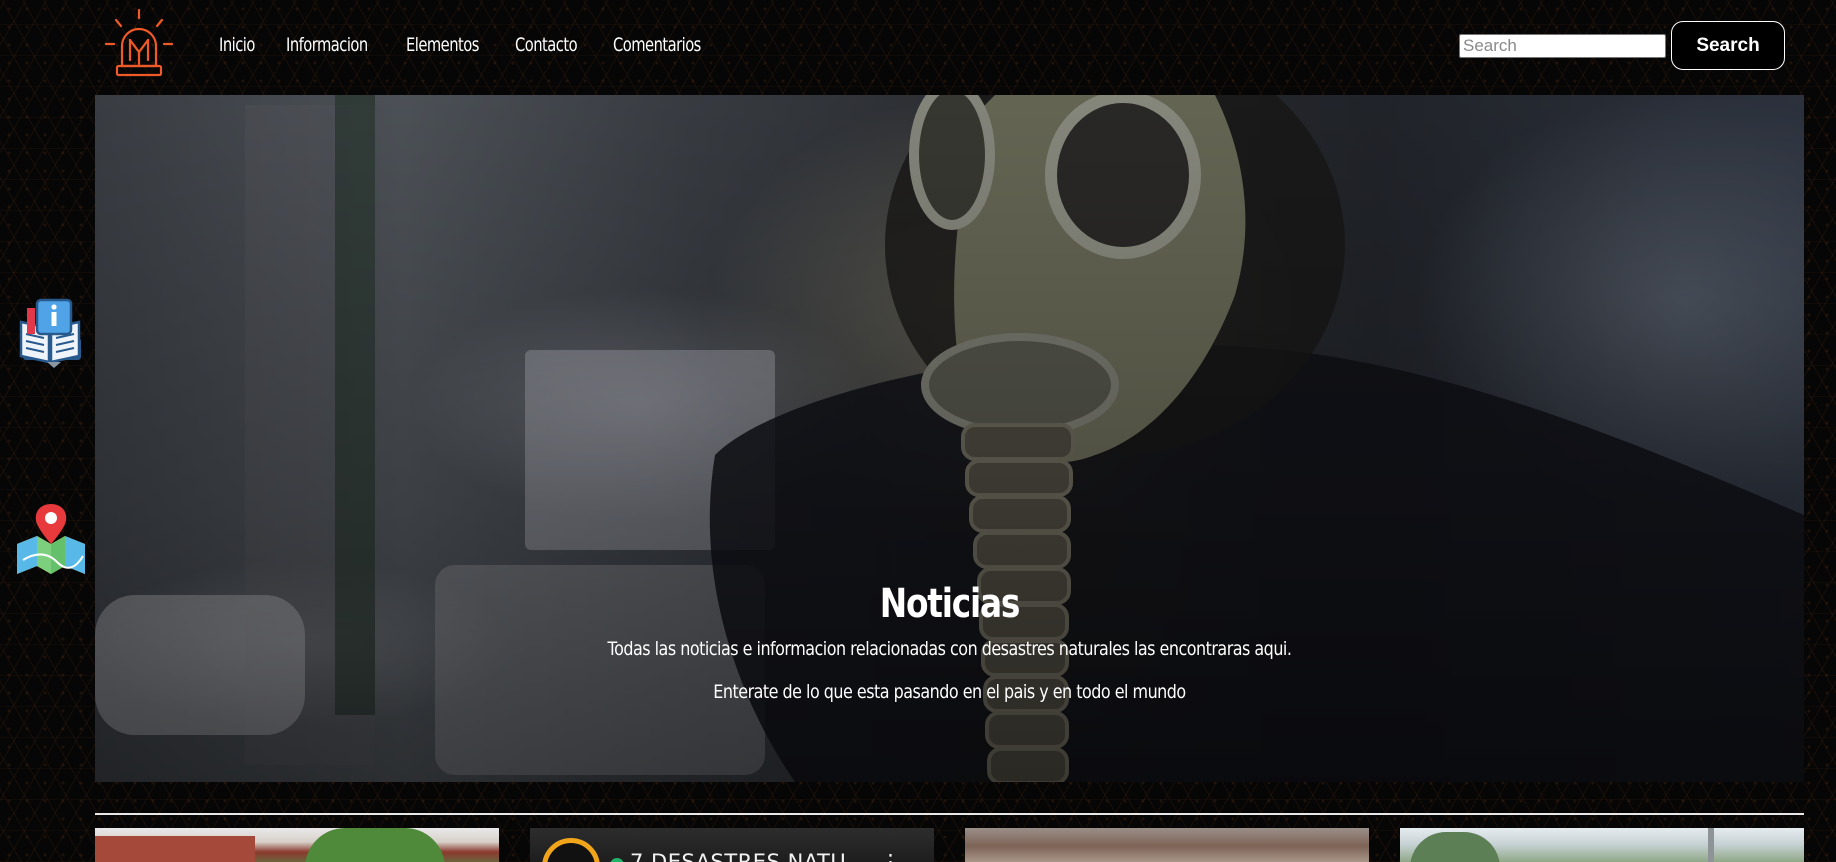  I want to click on card-image-palm, so click(1455, 847).